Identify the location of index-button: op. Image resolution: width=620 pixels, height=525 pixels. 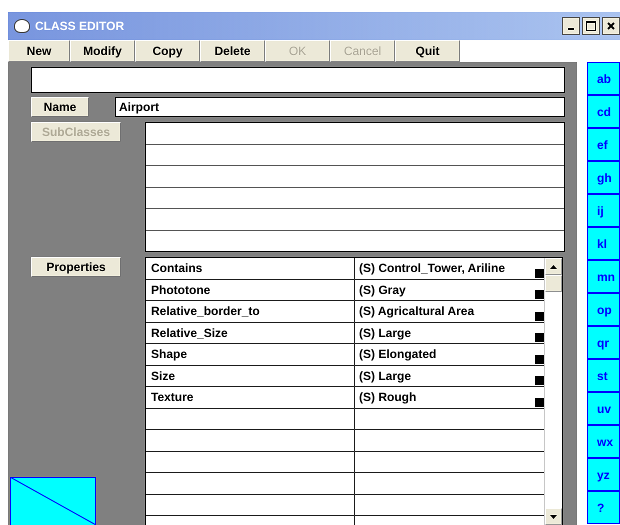
(603, 309).